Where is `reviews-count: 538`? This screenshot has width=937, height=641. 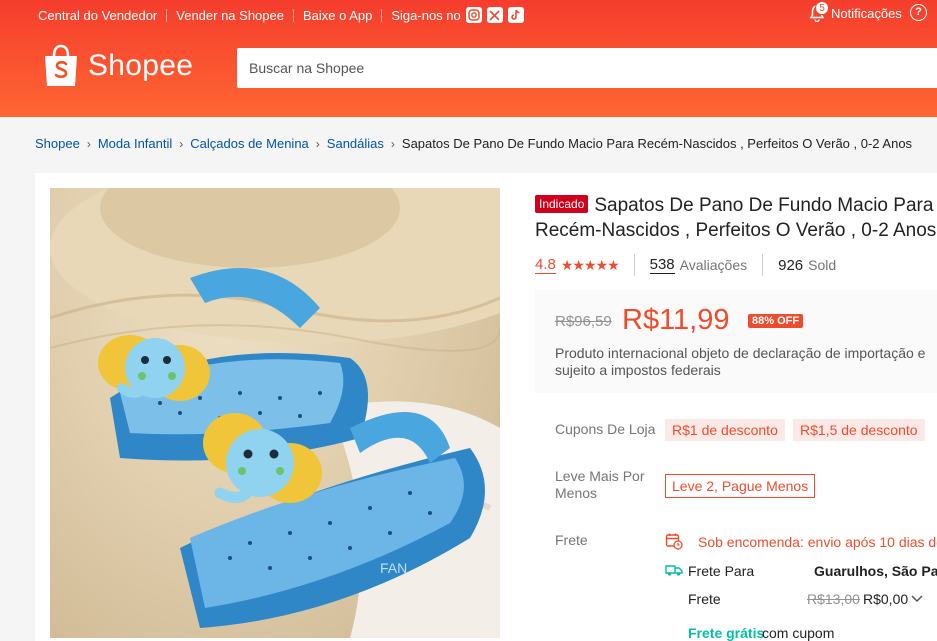 reviews-count: 538 is located at coordinates (662, 265).